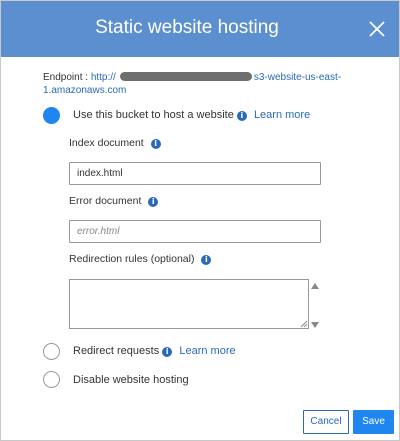 This screenshot has height=441, width=400. What do you see at coordinates (195, 173) in the screenshot?
I see `index-document-input` at bounding box center [195, 173].